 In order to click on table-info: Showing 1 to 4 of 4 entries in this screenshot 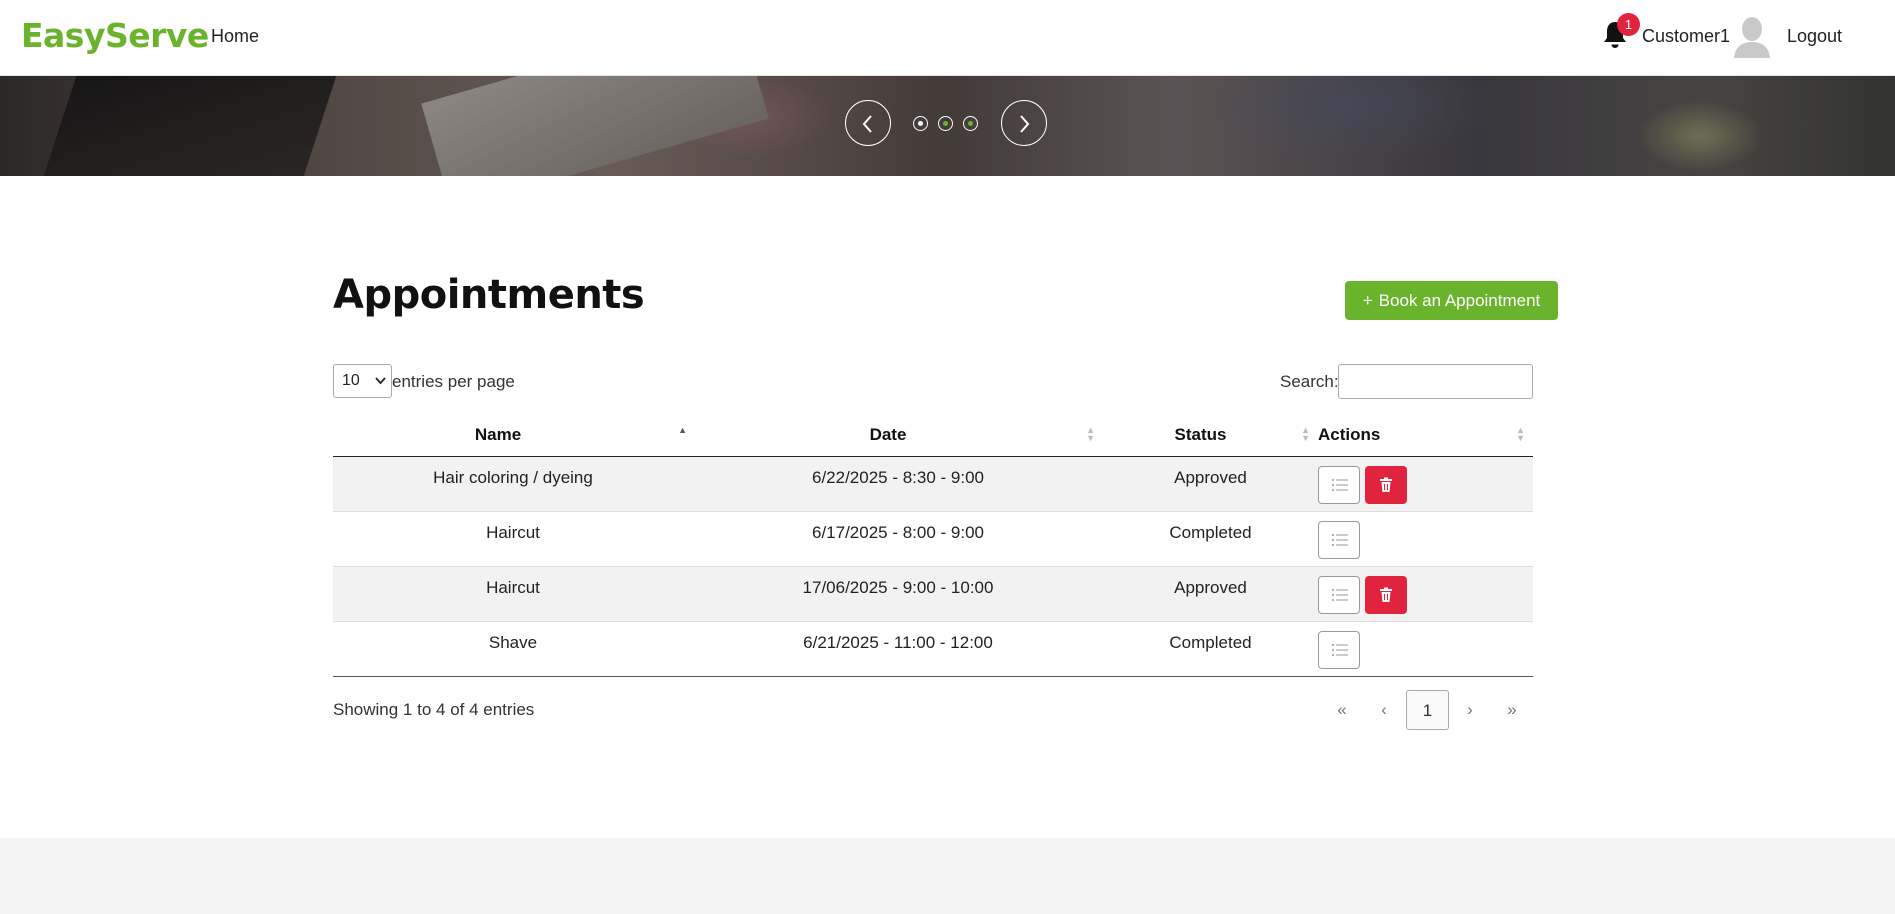, I will do `click(434, 709)`.